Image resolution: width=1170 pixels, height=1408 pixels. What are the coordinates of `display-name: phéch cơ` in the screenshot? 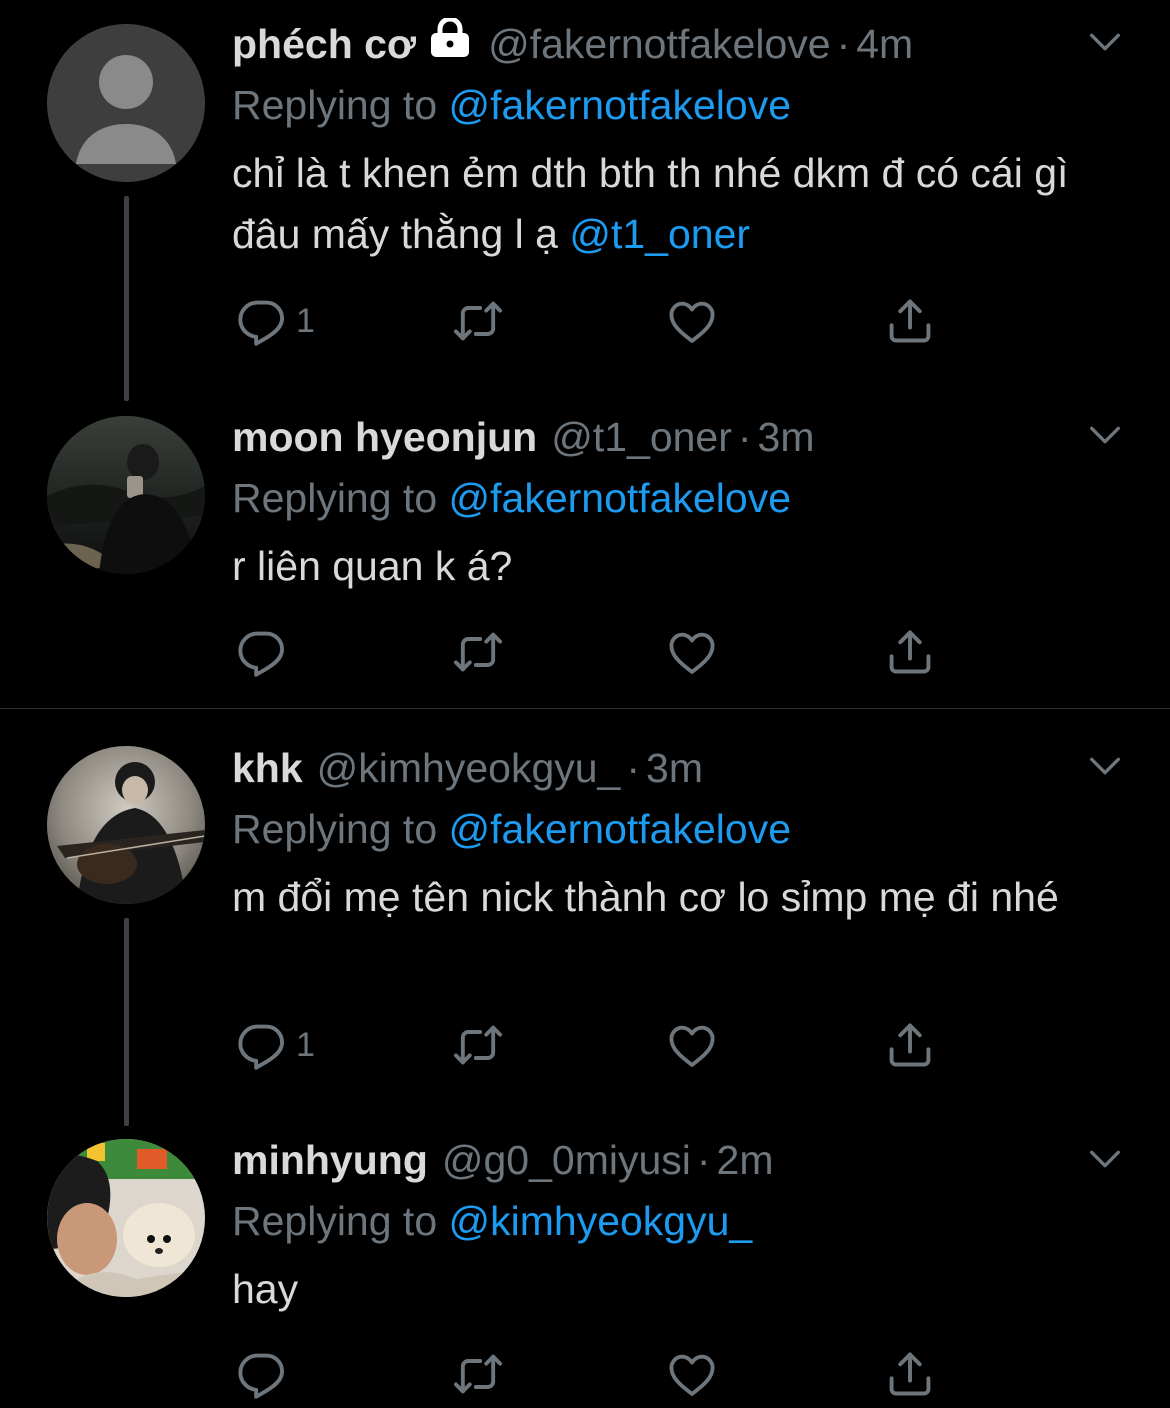 It's located at (324, 44).